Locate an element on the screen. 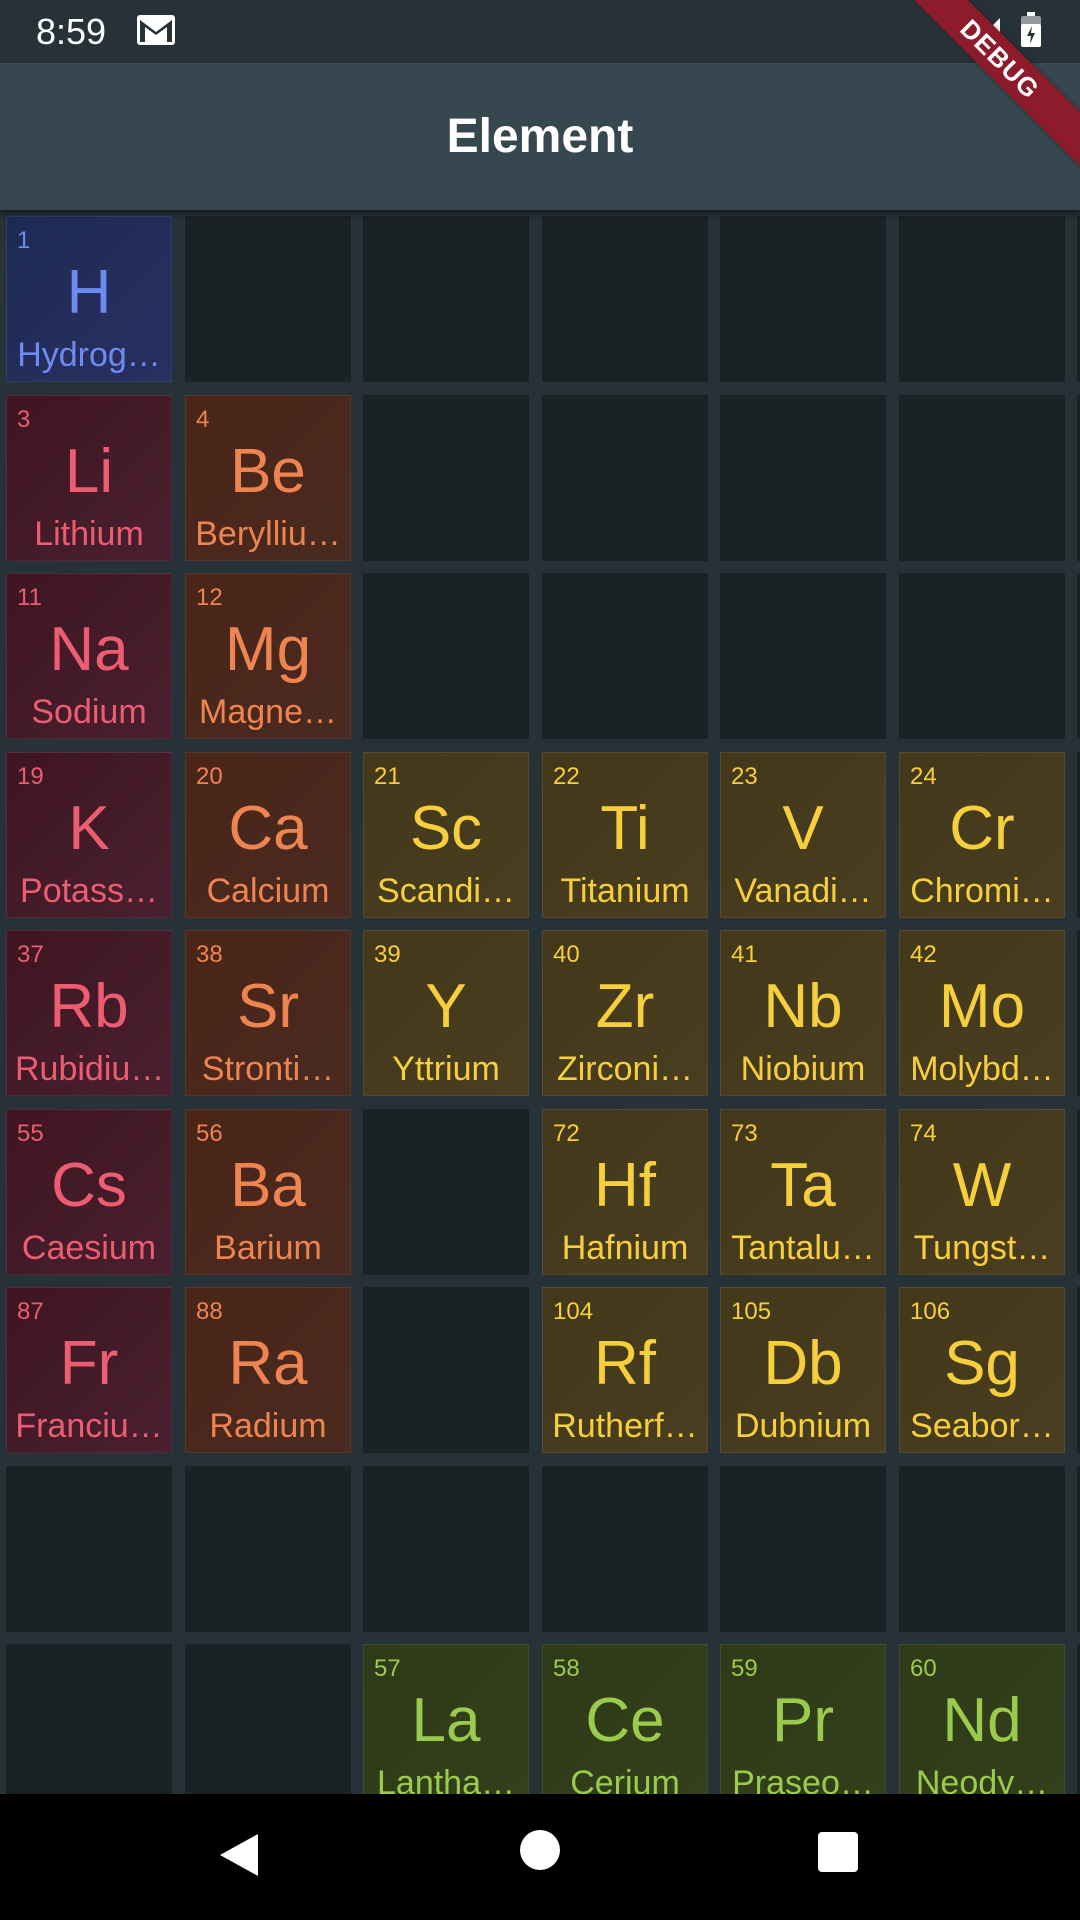 The image size is (1080, 1920). element-tile: 3 Li Lithium is located at coordinates (89, 478).